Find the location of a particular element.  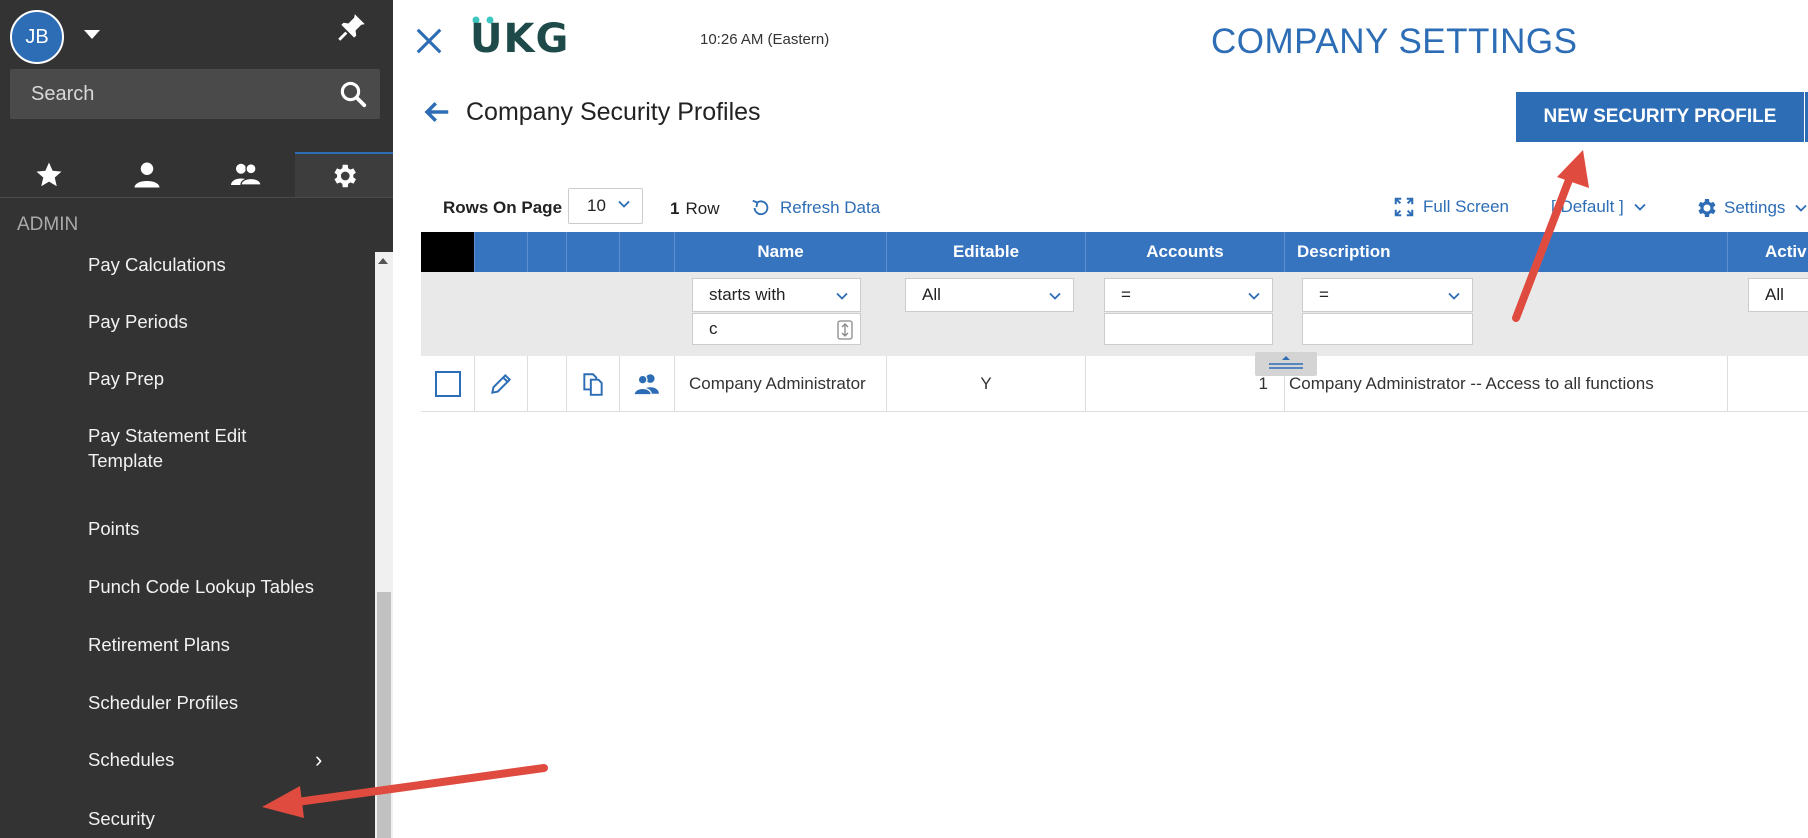

accounts-filter-operator: = is located at coordinates (1188, 295).